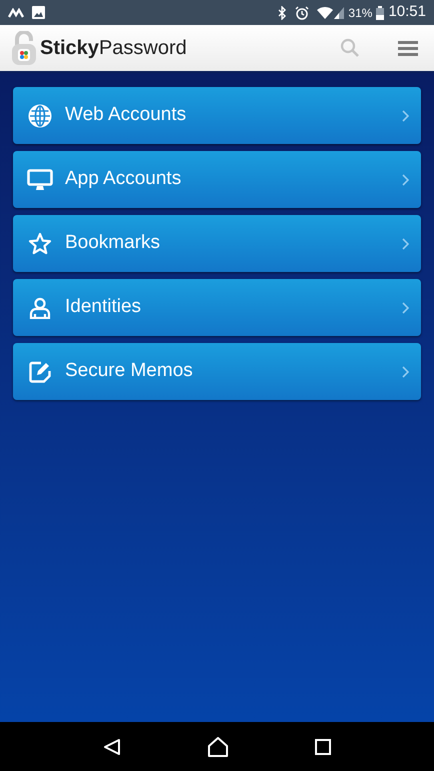 Image resolution: width=434 pixels, height=771 pixels. What do you see at coordinates (217, 371) in the screenshot?
I see `menu-item: Secure Memos` at bounding box center [217, 371].